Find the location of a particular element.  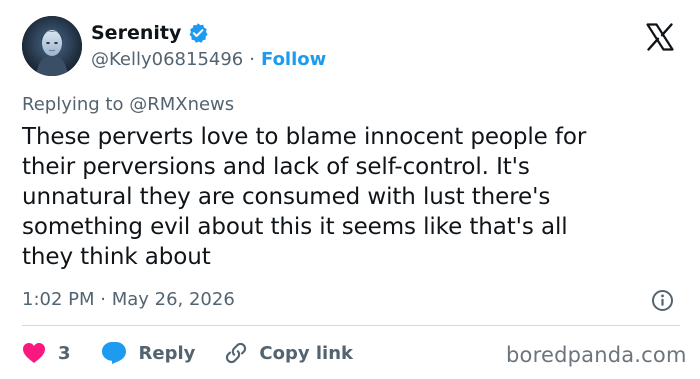

display-name: Serenity is located at coordinates (136, 33).